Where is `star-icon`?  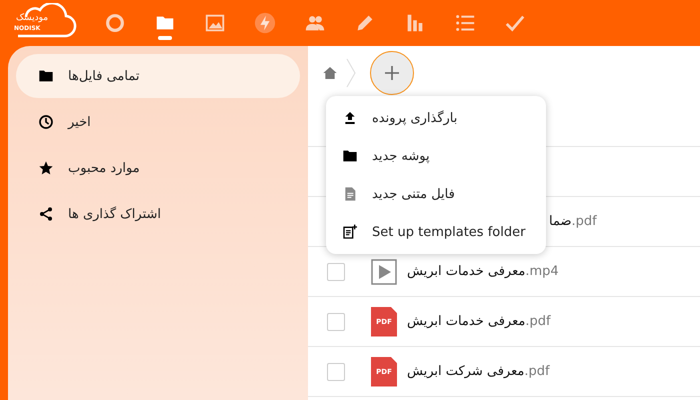
star-icon is located at coordinates (46, 168).